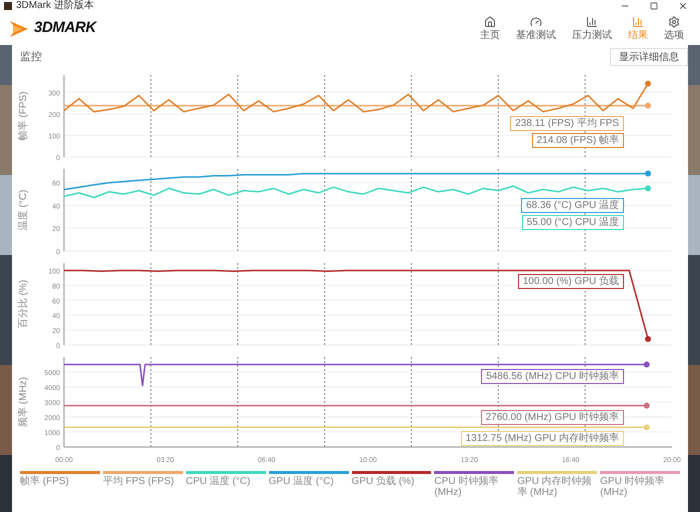 The width and height of the screenshot is (700, 512). Describe the element at coordinates (23, 304) in the screenshot. I see `axis-title: 百分比 (%)` at that location.